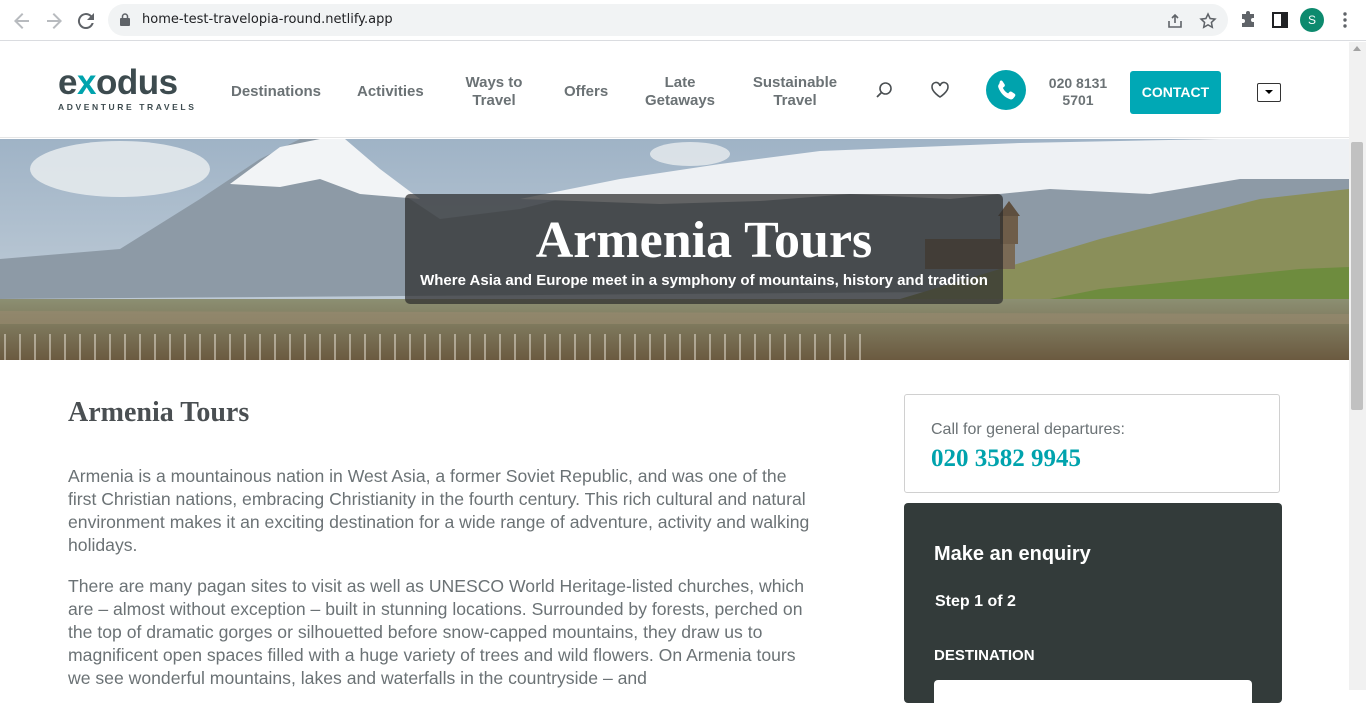 Image resolution: width=1366 pixels, height=710 pixels. What do you see at coordinates (276, 92) in the screenshot?
I see `nav-destinations: Destinations` at bounding box center [276, 92].